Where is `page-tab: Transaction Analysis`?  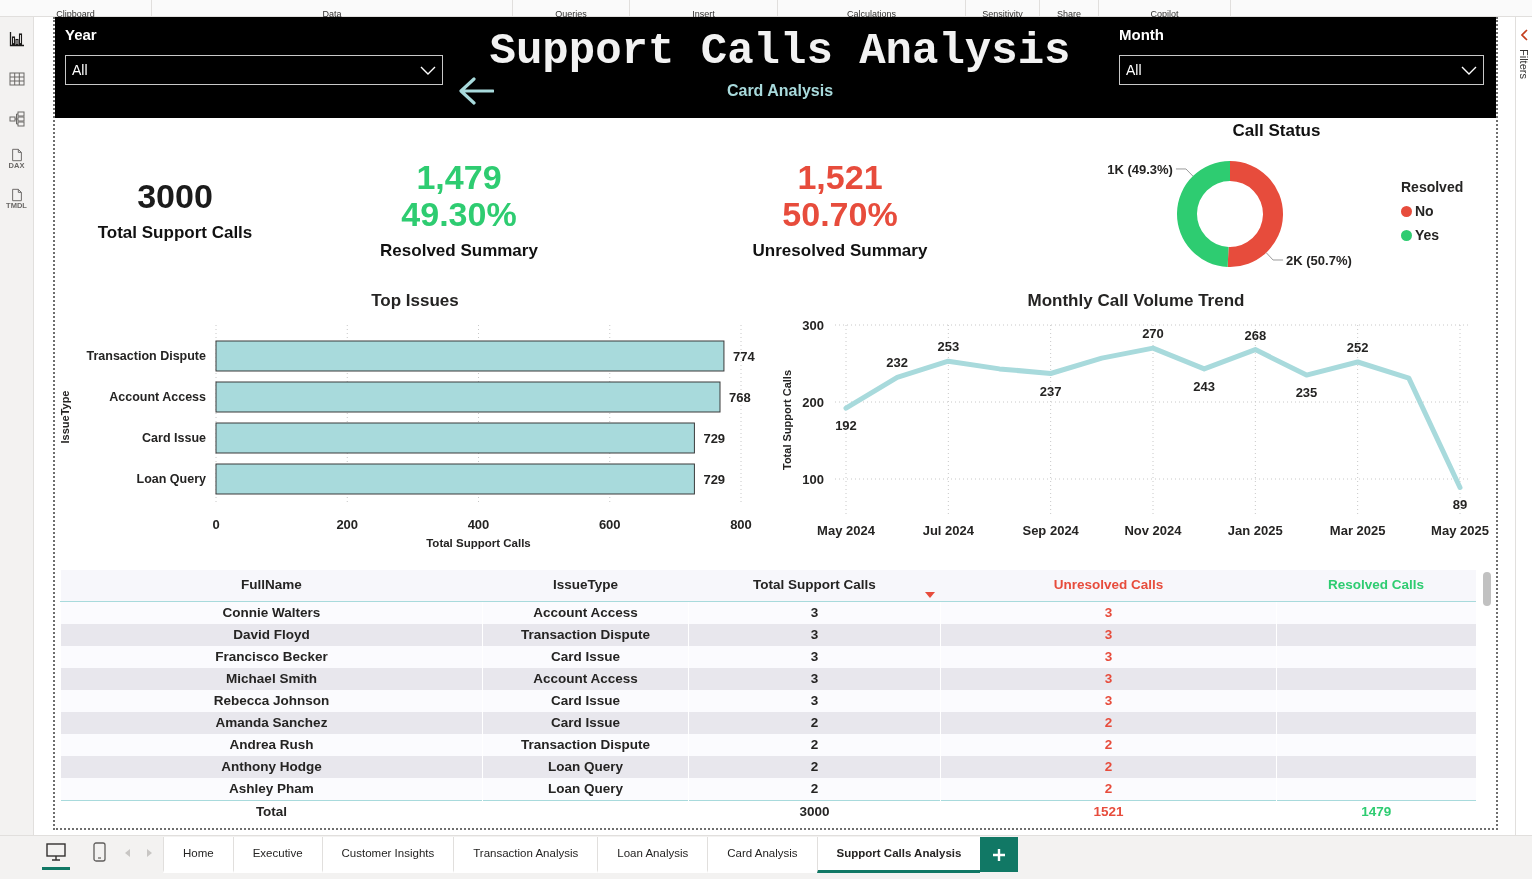 page-tab: Transaction Analysis is located at coordinates (525, 855).